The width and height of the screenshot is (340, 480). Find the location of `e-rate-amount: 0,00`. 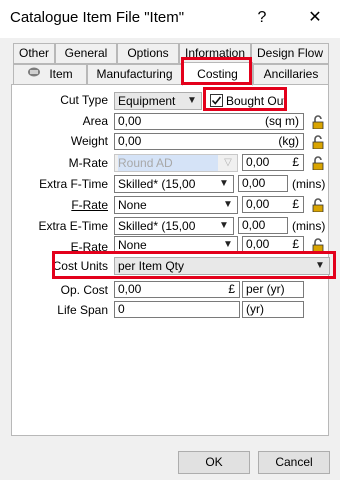

e-rate-amount: 0,00 is located at coordinates (258, 244).